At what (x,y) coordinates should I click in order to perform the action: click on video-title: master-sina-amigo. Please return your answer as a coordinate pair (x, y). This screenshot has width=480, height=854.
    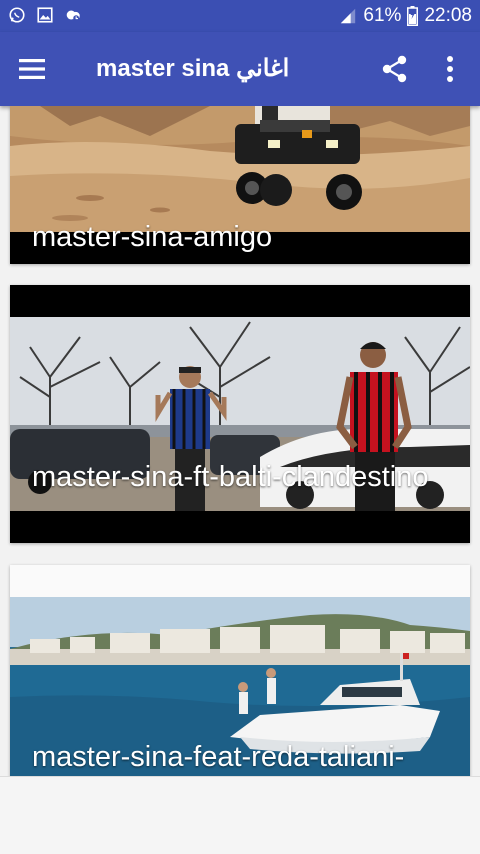
    Looking at the image, I should click on (152, 237).